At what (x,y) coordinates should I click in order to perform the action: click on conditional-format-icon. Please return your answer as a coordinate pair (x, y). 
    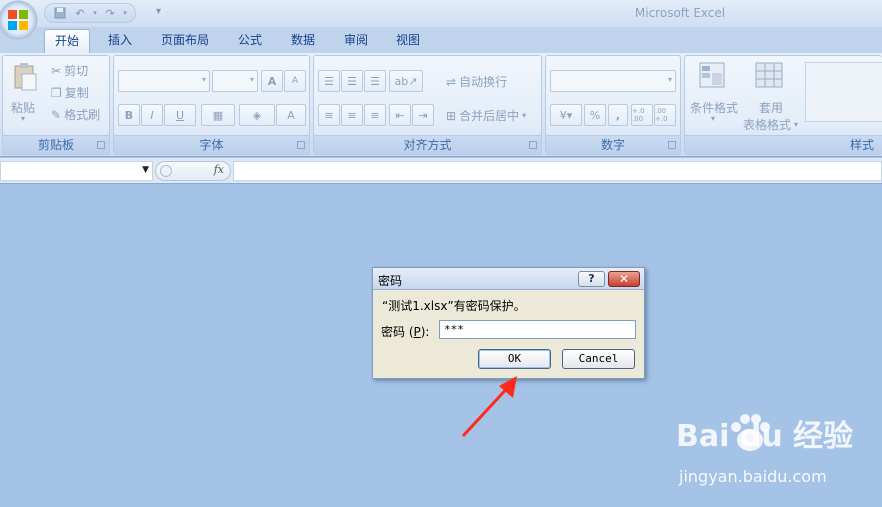
    Looking at the image, I should click on (712, 75).